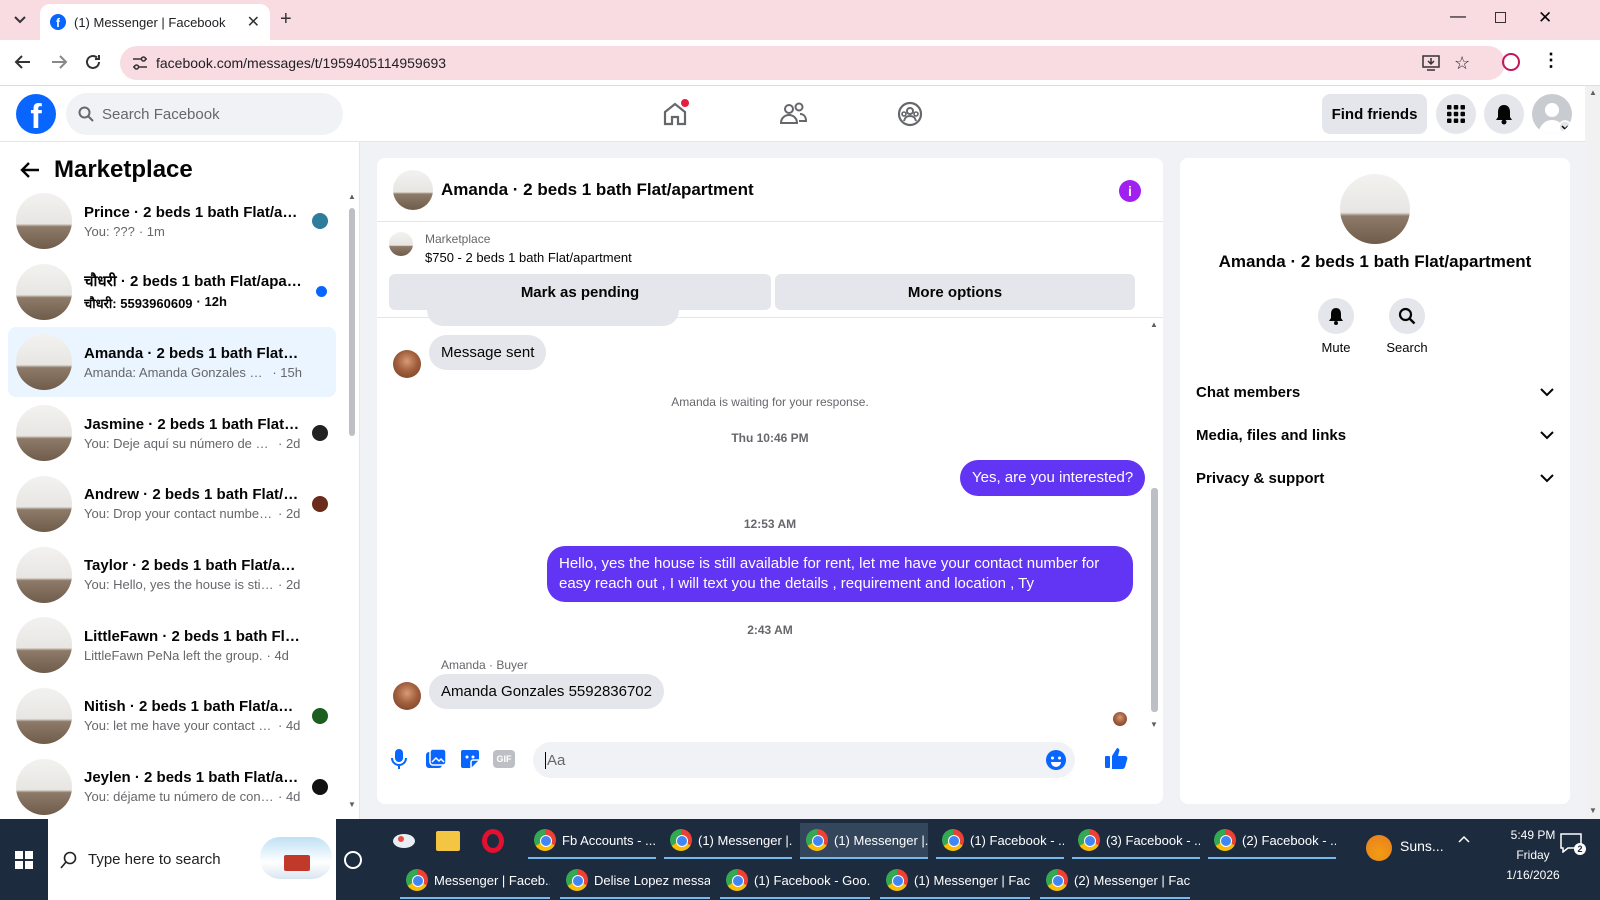 This screenshot has width=1600, height=900. What do you see at coordinates (401, 244) in the screenshot?
I see `listing-small-thumbnail` at bounding box center [401, 244].